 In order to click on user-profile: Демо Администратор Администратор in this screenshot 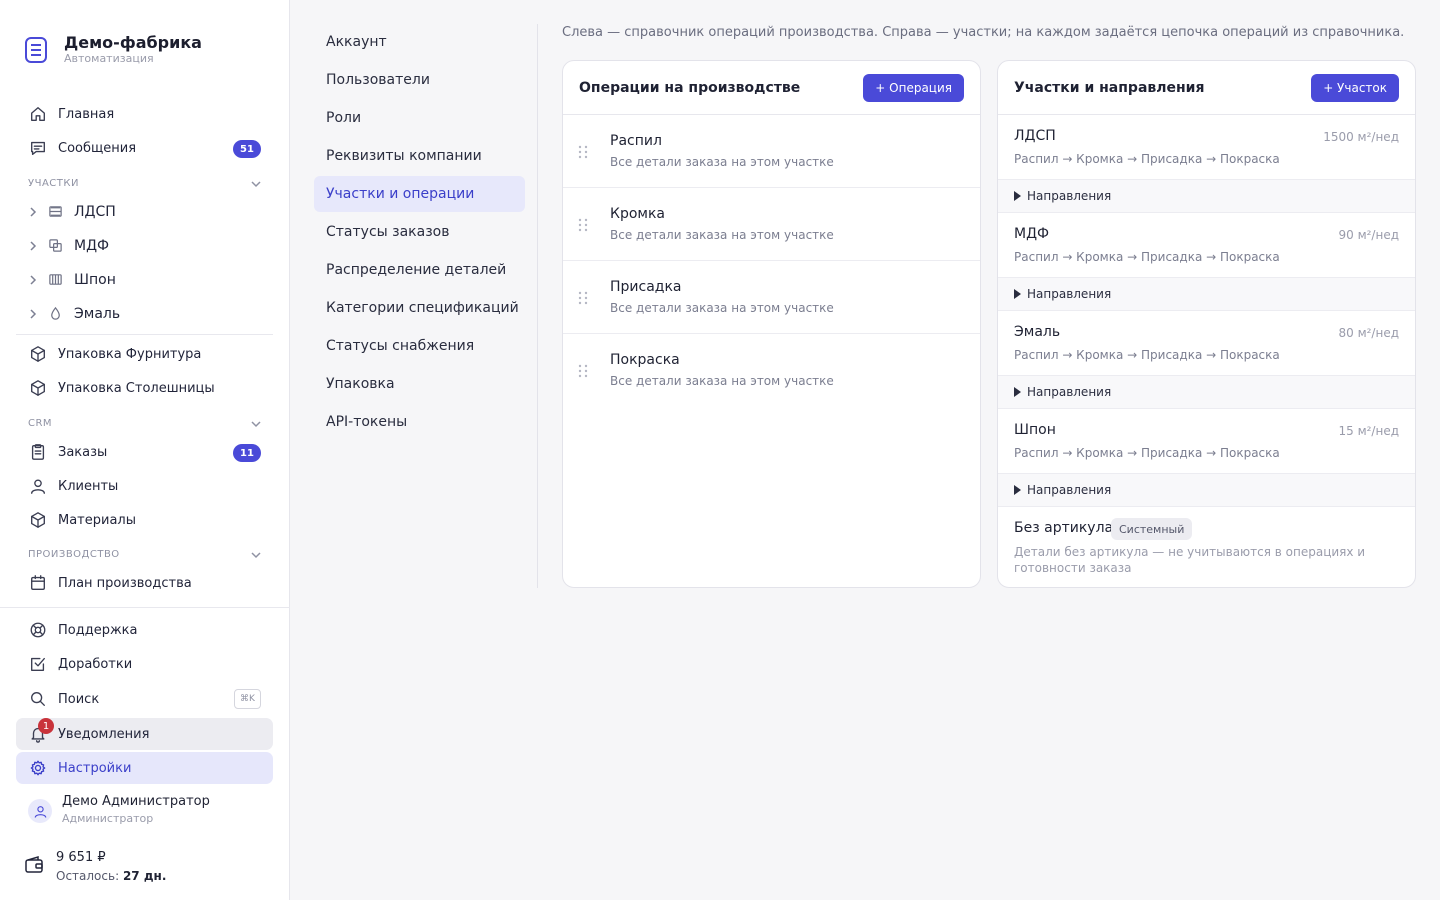, I will do `click(119, 811)`.